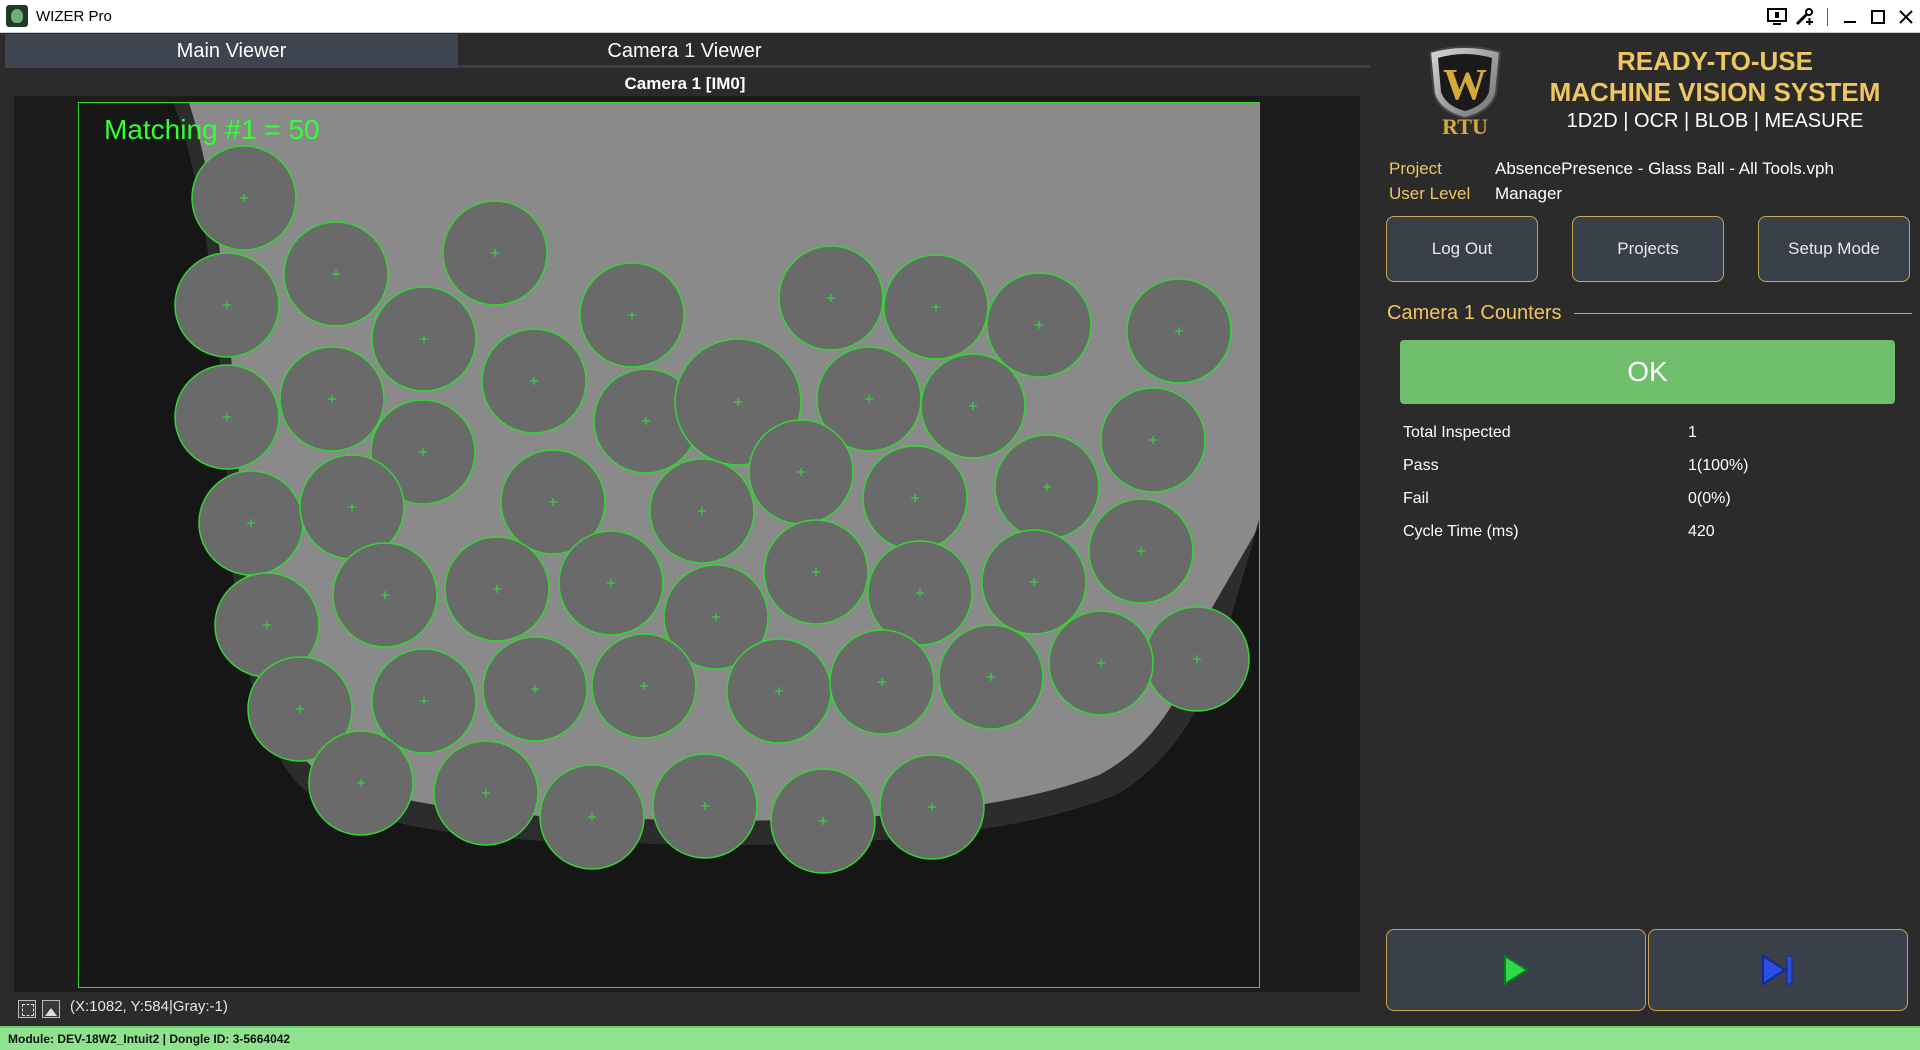  Describe the element at coordinates (1430, 193) in the screenshot. I see `user-level-label: User Level` at that location.